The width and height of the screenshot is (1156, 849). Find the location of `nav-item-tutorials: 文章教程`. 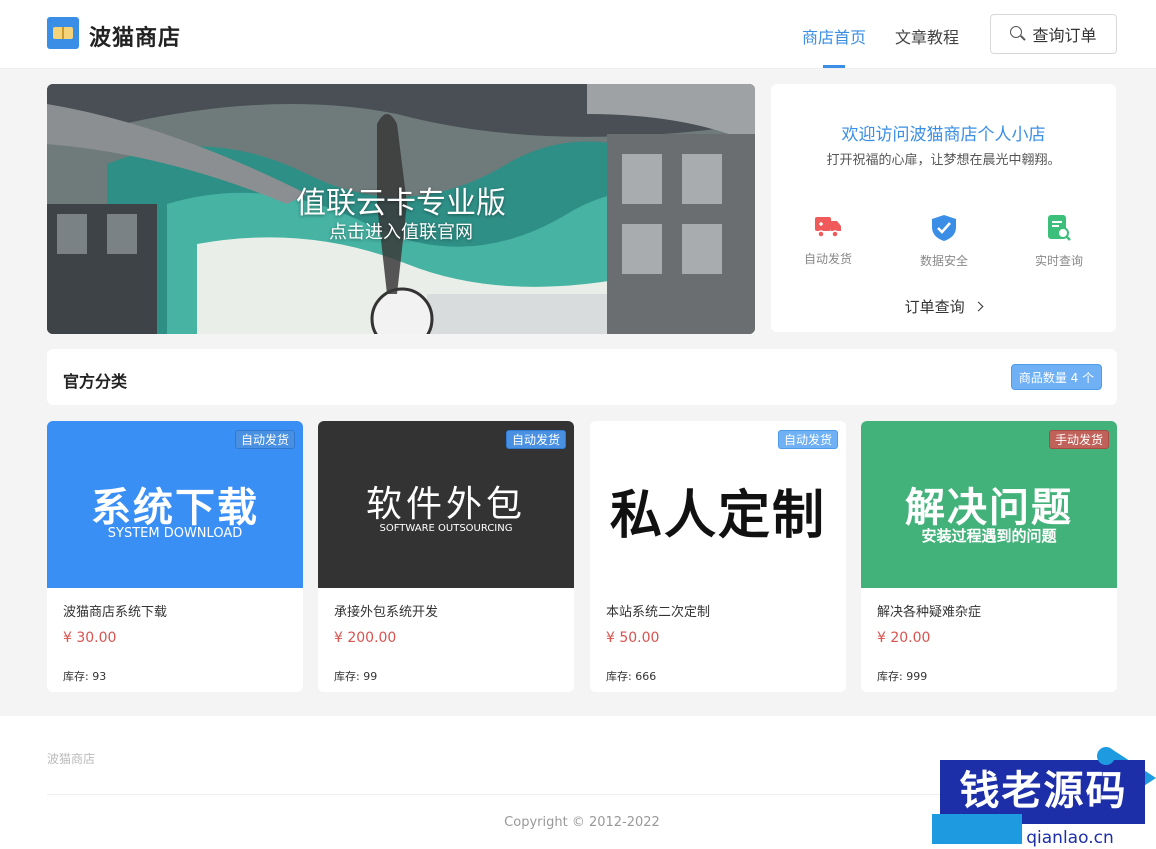

nav-item-tutorials: 文章教程 is located at coordinates (927, 36).